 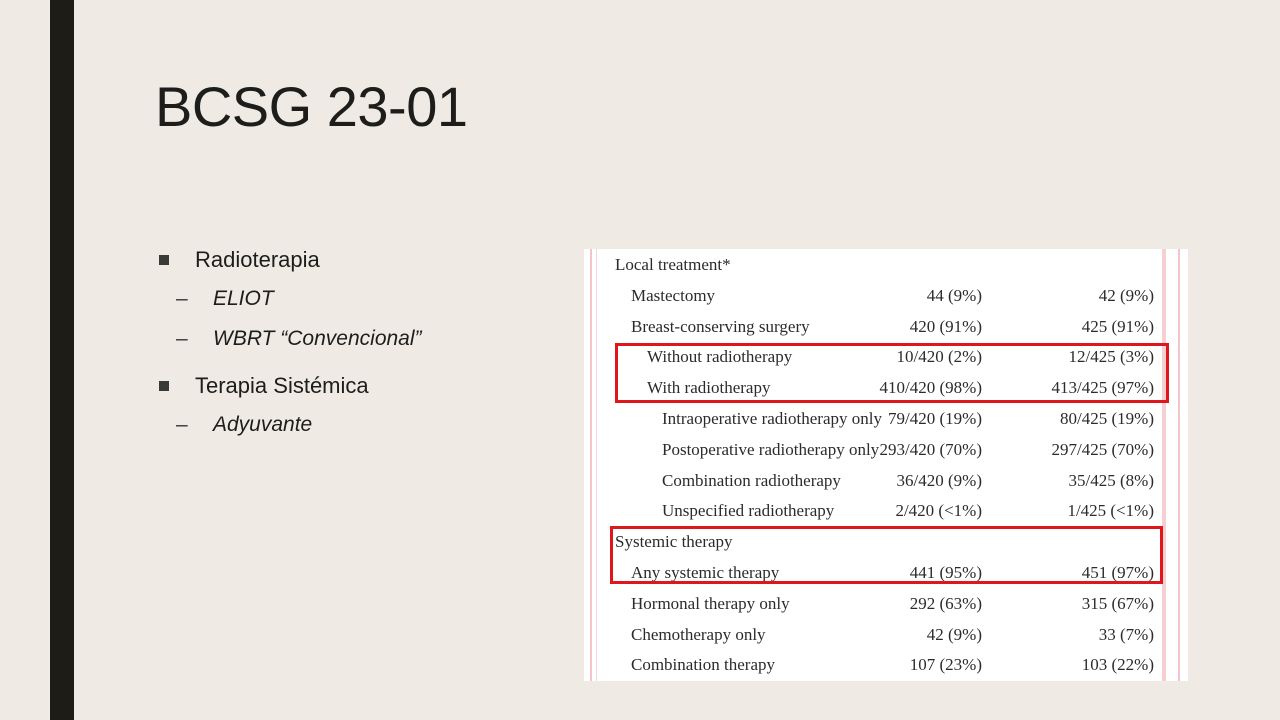 I want to click on table-cell-group2: 42 (9%), so click(x=1126, y=295).